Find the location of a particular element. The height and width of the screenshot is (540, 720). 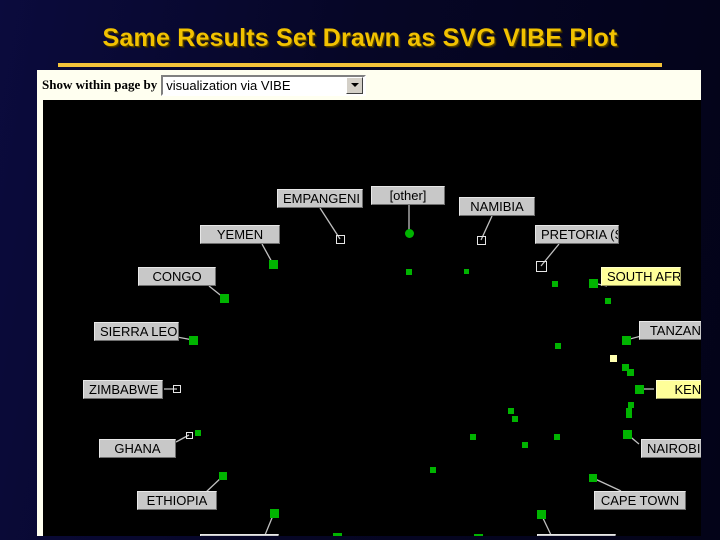

title-block: Same Results Set Drawn as SVG VIBE Plot is located at coordinates (360, 38).